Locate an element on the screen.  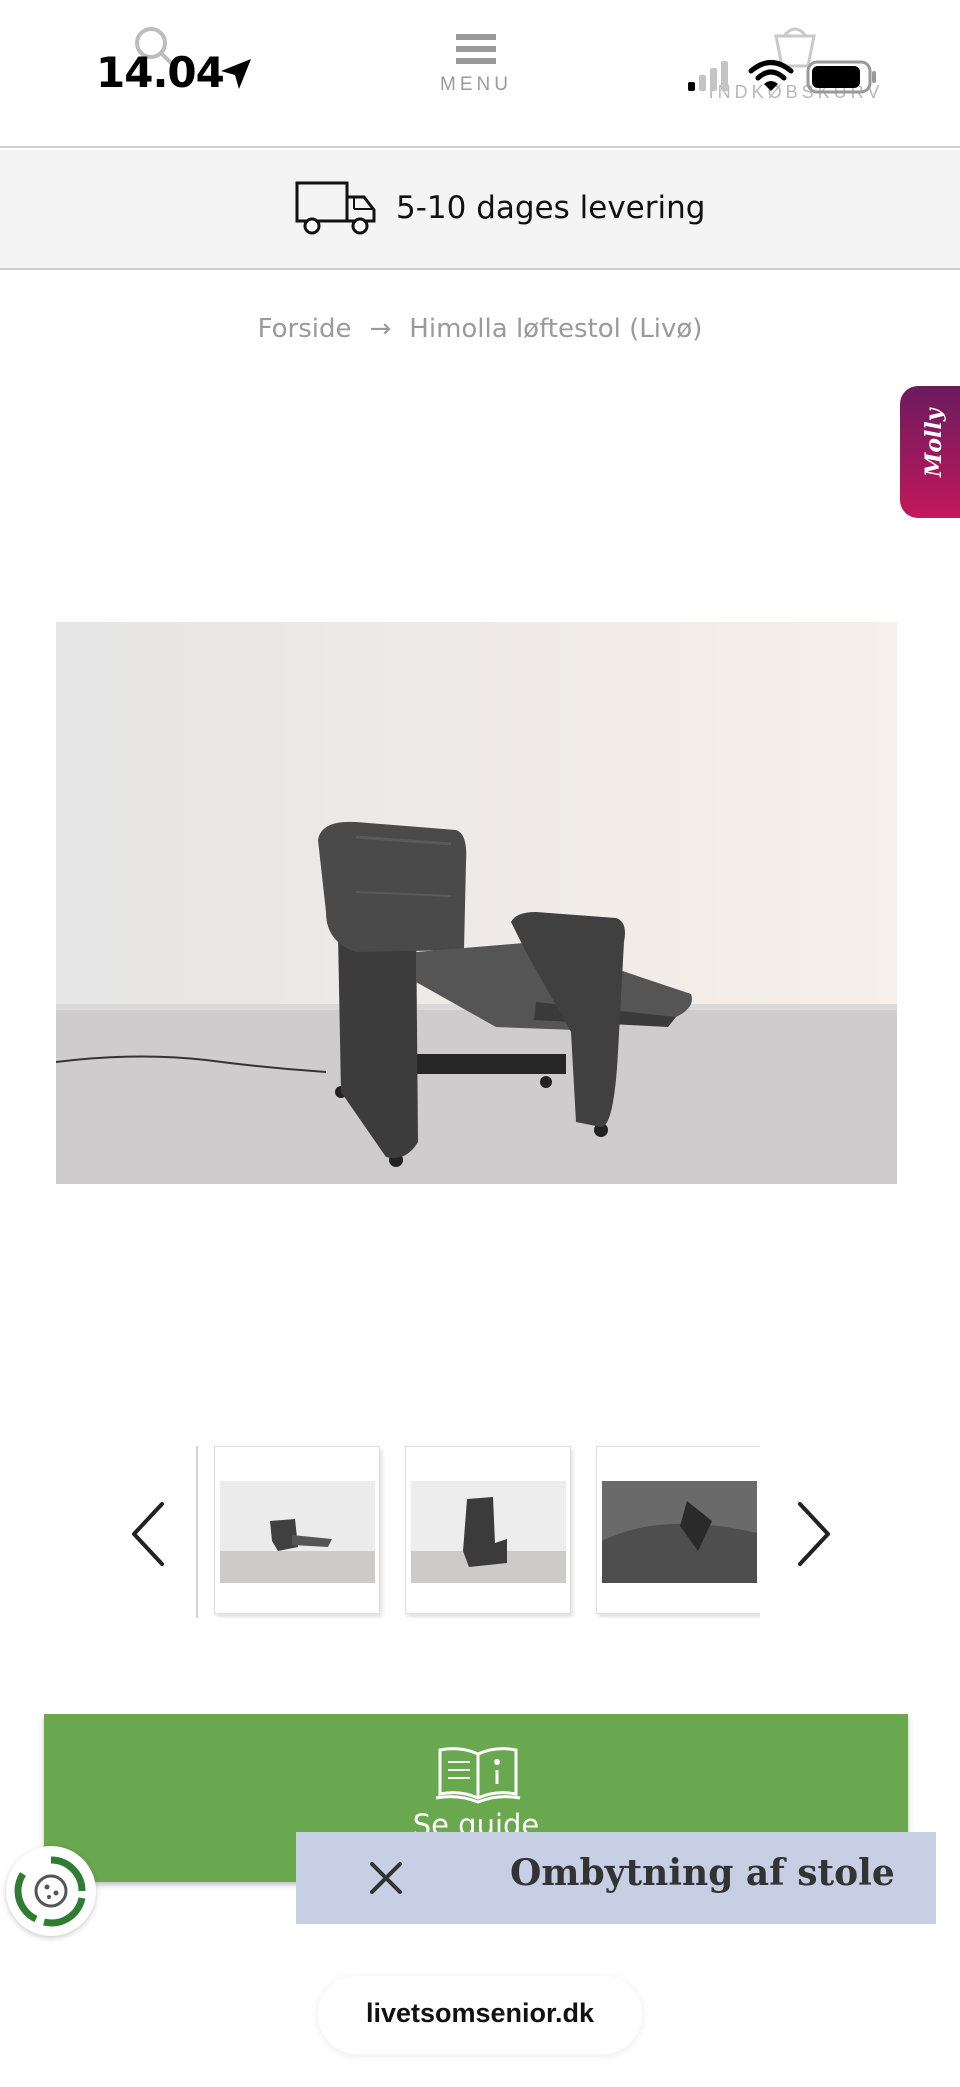
cookie-button is located at coordinates (51, 1891).